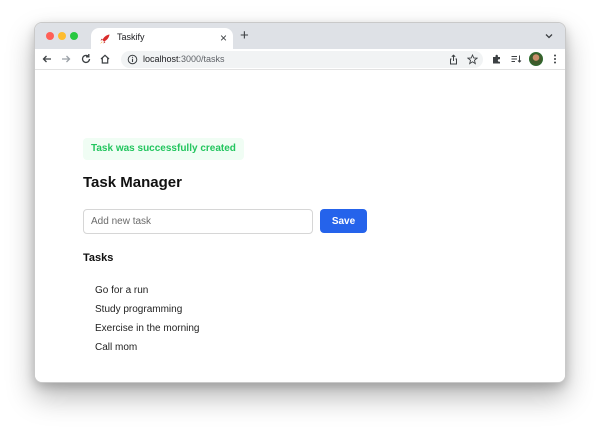  What do you see at coordinates (50, 36) in the screenshot?
I see `close-window-button` at bounding box center [50, 36].